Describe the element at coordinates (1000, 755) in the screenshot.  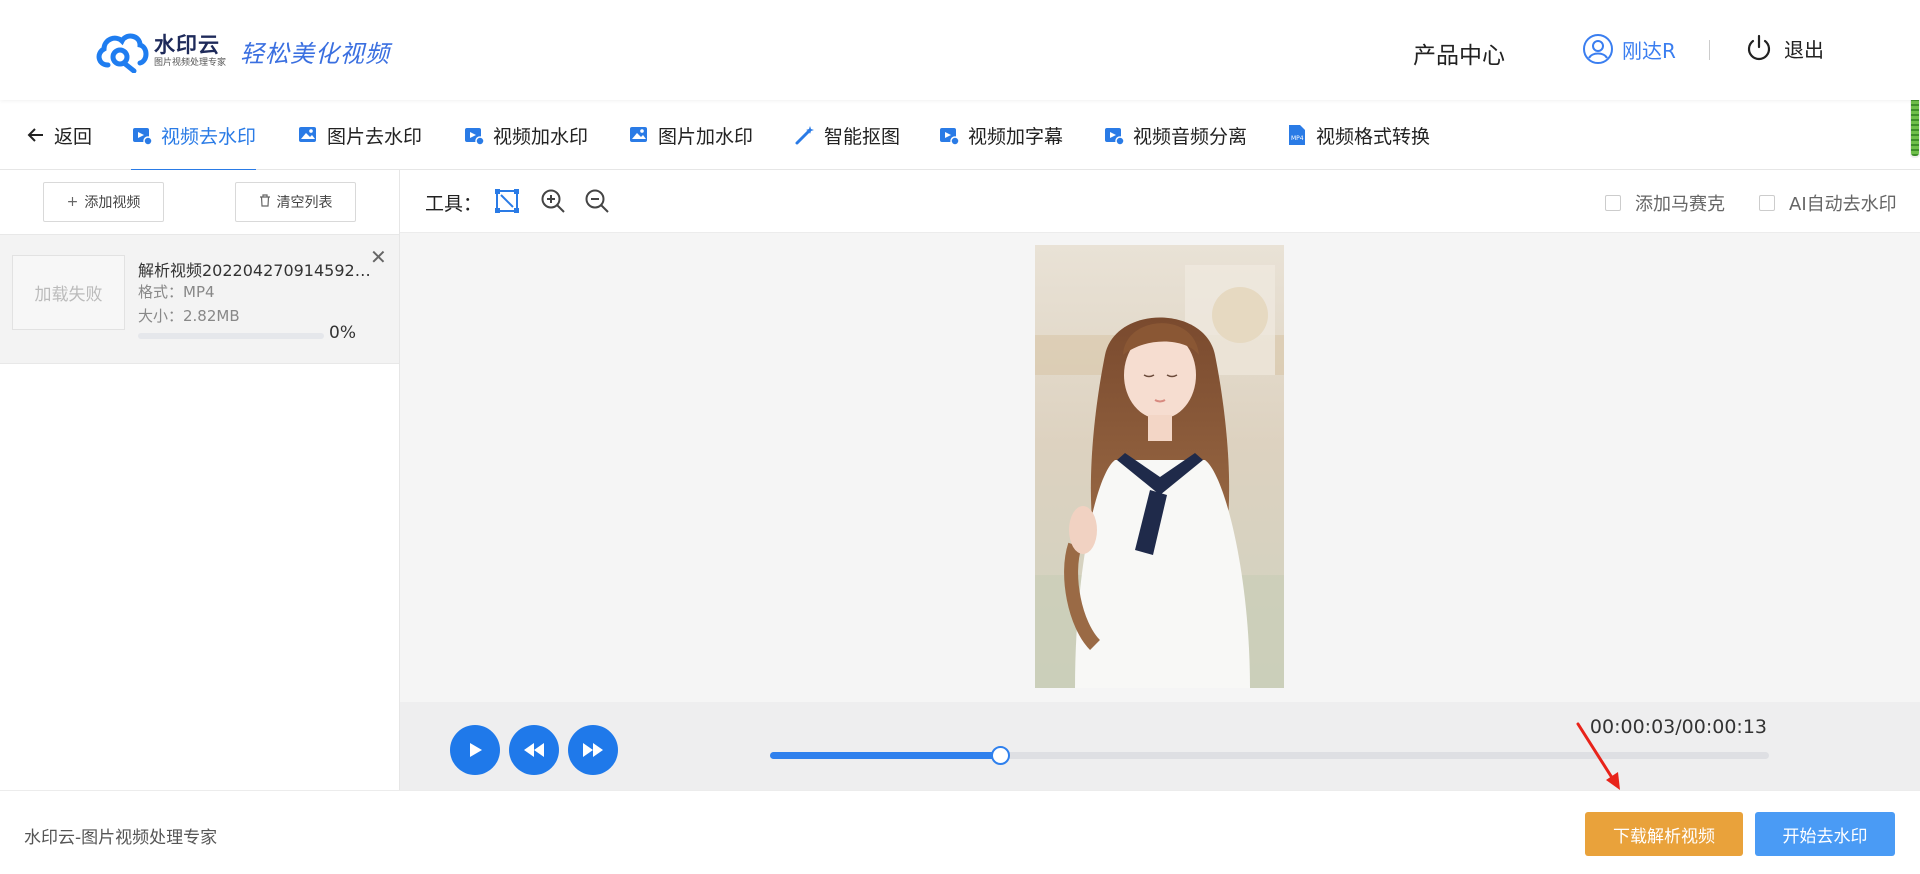
I see `playback-progress-handle` at that location.